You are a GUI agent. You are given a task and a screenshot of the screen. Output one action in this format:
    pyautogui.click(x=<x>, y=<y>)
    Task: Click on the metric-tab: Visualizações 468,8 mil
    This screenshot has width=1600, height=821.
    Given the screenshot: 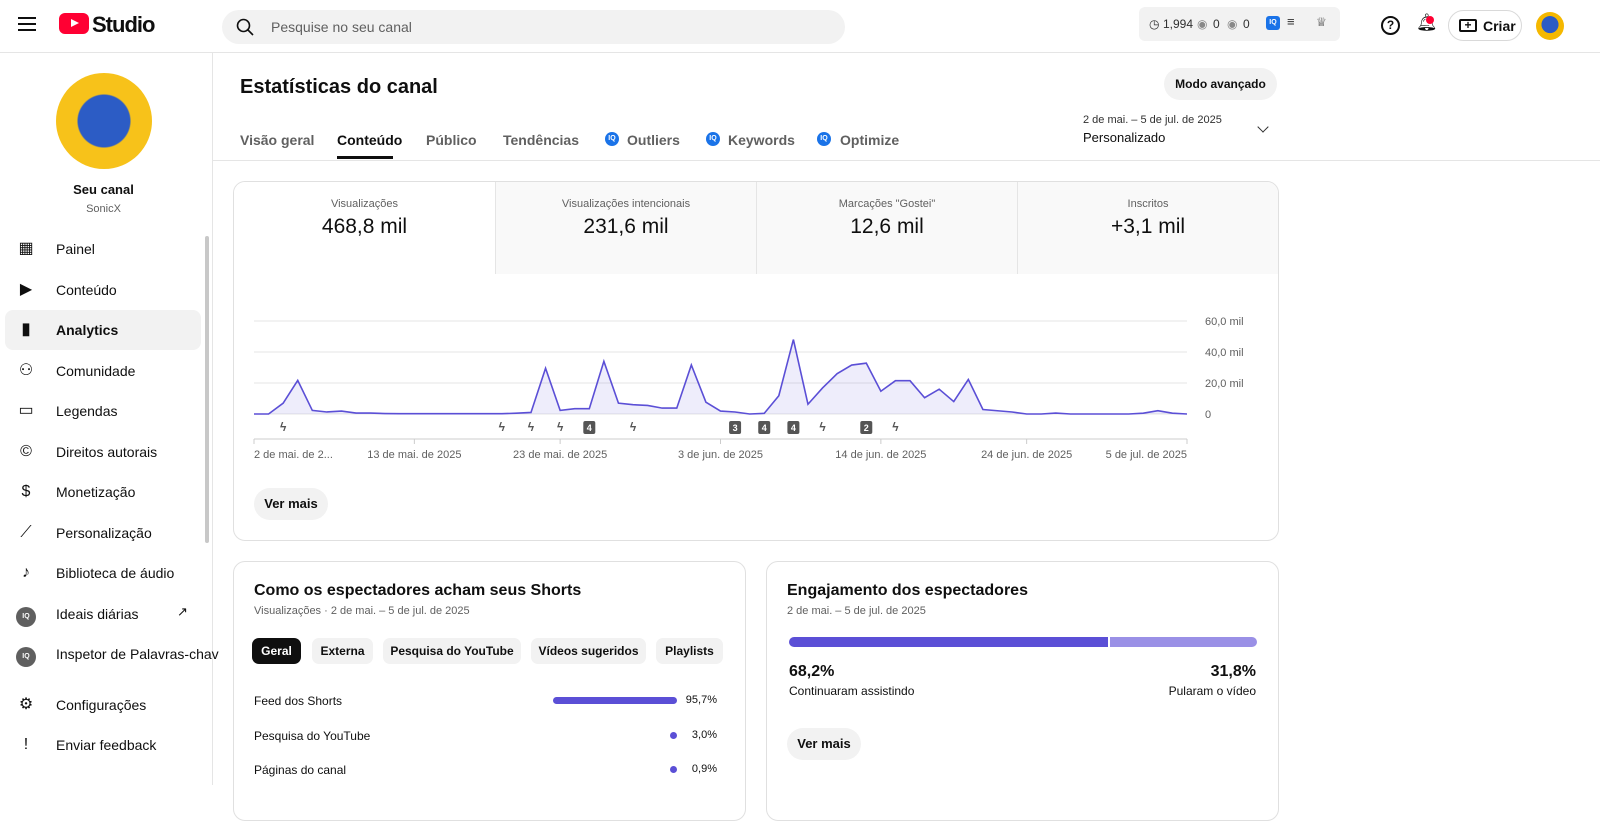 What is the action you would take?
    pyautogui.click(x=364, y=228)
    